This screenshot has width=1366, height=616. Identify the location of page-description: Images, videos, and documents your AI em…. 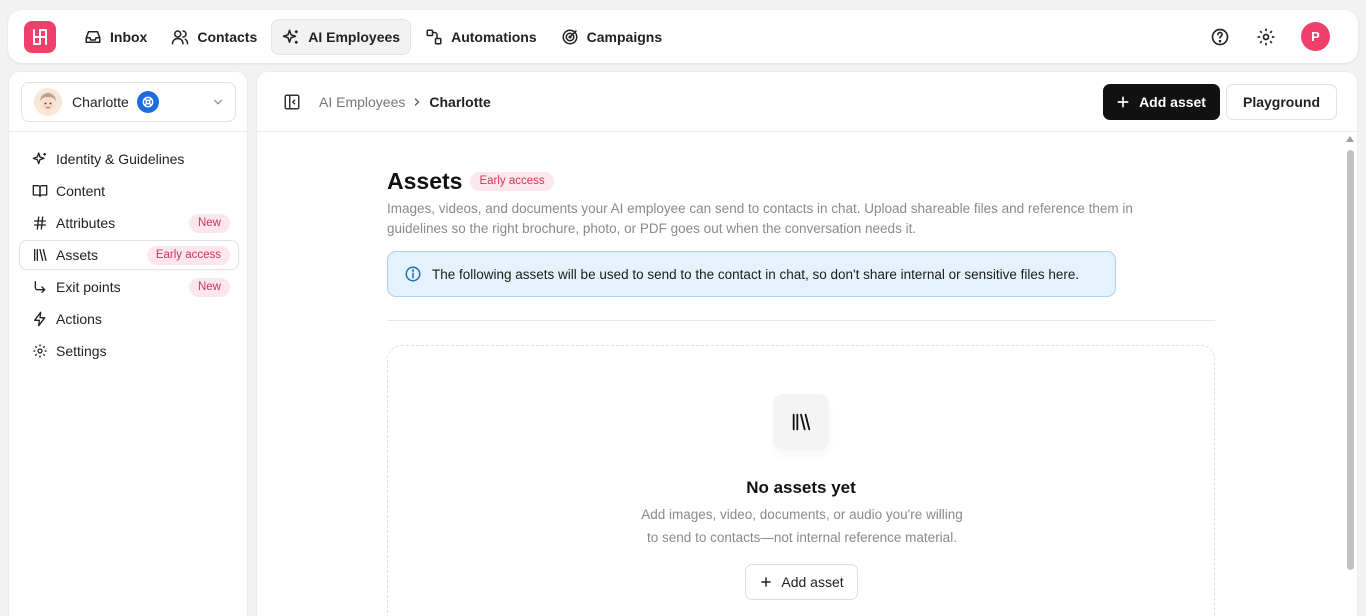
(760, 218).